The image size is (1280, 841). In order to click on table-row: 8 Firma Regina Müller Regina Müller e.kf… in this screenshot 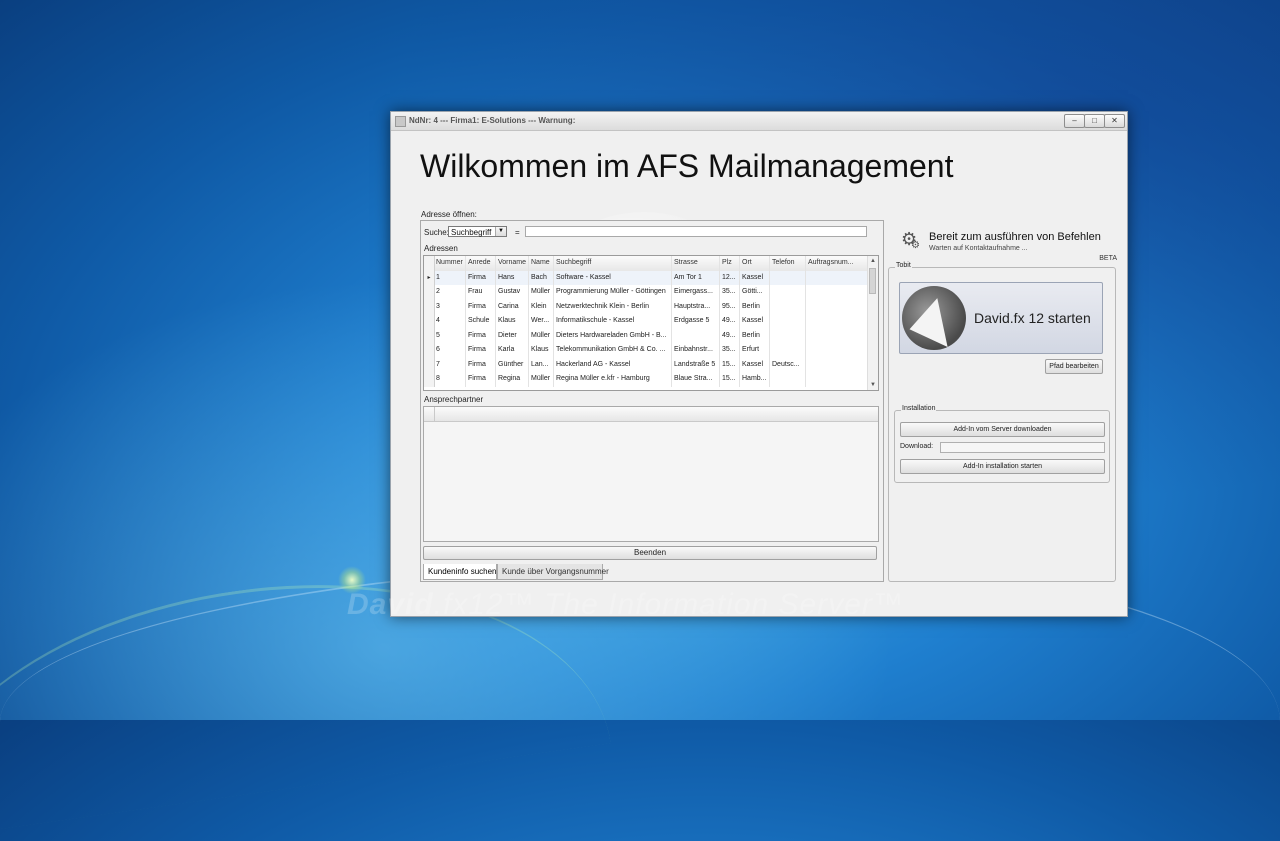, I will do `click(646, 379)`.